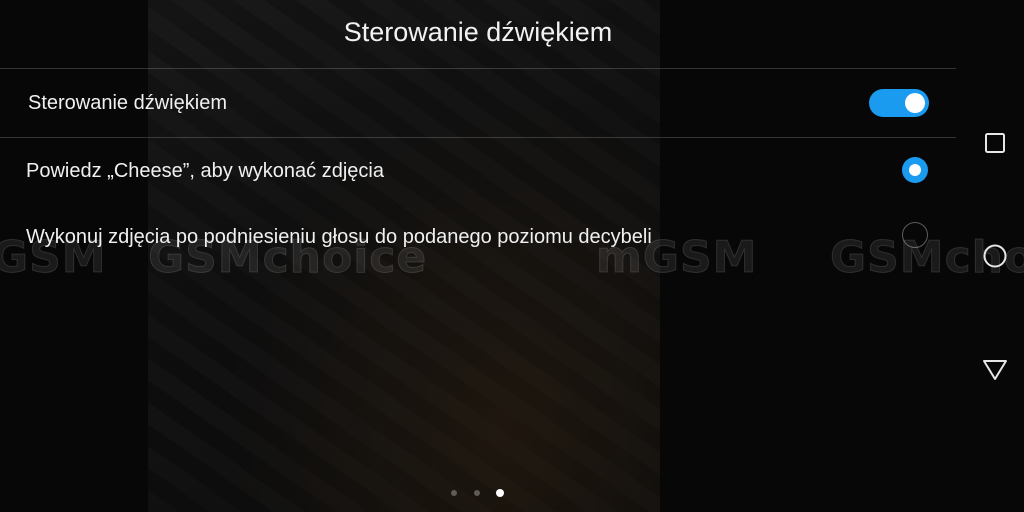  Describe the element at coordinates (995, 369) in the screenshot. I see `back-icon` at that location.